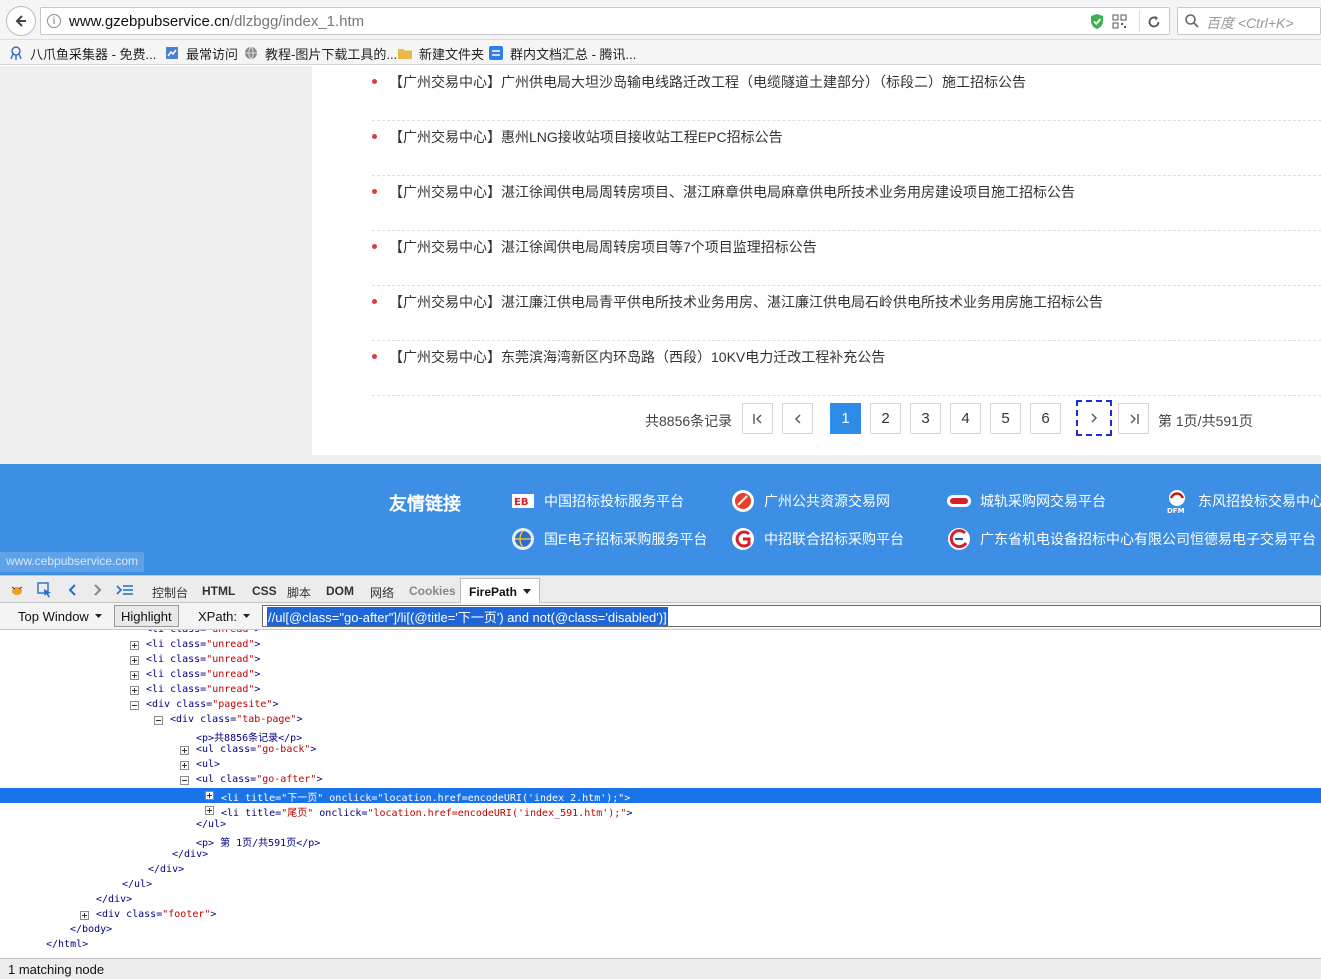 Image resolution: width=1321 pixels, height=979 pixels. What do you see at coordinates (586, 137) in the screenshot?
I see `announcement-link: 【广州交易中心】惠州LNG接收站项目接收站工程EPC招标公告` at bounding box center [586, 137].